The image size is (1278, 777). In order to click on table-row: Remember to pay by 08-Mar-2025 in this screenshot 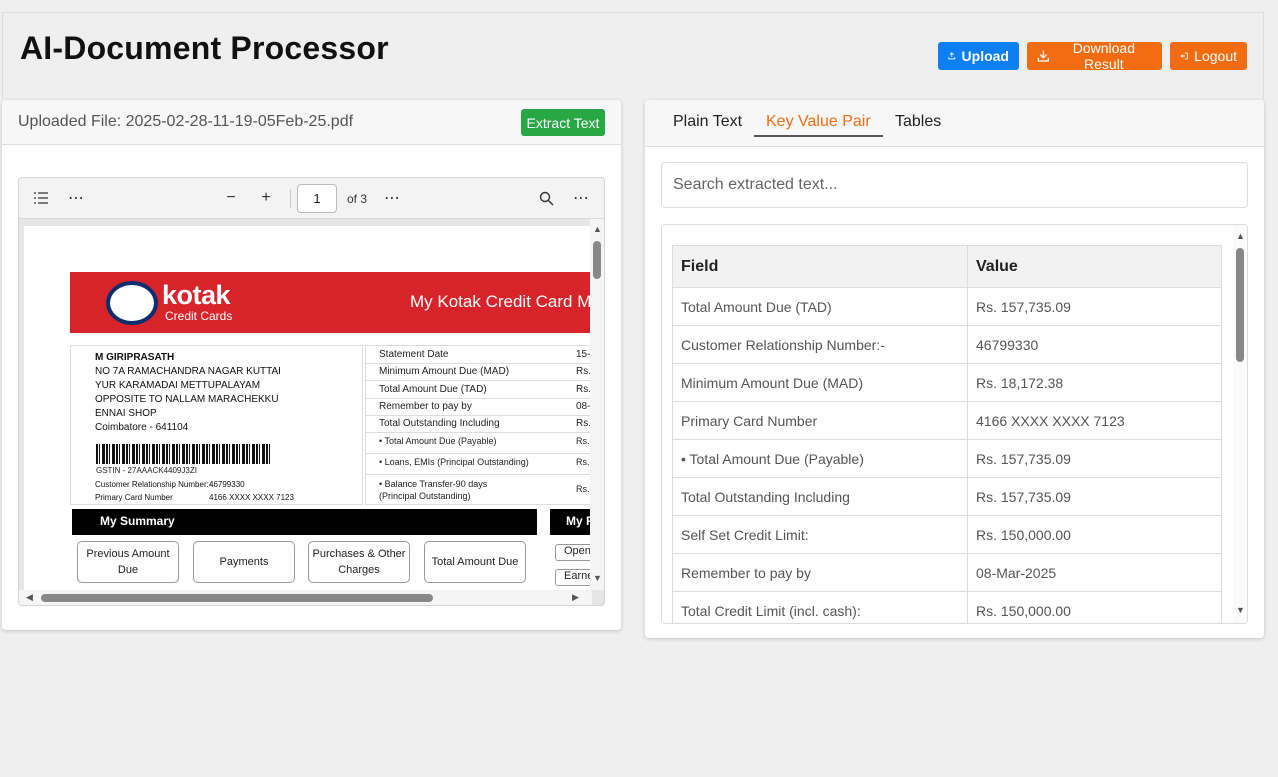, I will do `click(947, 572)`.